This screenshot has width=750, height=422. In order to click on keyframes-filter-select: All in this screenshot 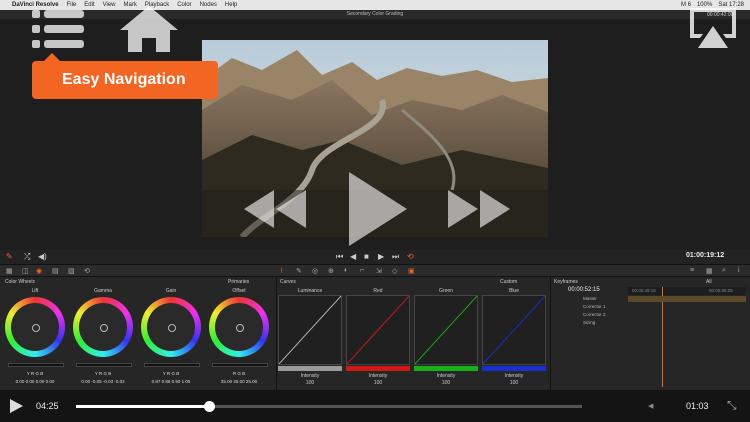, I will do `click(709, 282)`.